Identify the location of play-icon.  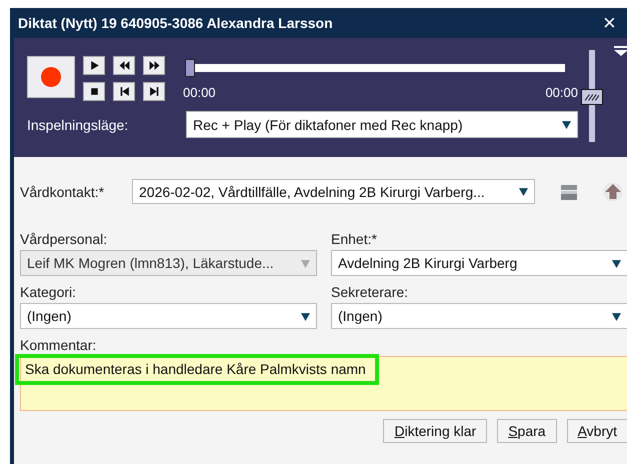
(94, 65).